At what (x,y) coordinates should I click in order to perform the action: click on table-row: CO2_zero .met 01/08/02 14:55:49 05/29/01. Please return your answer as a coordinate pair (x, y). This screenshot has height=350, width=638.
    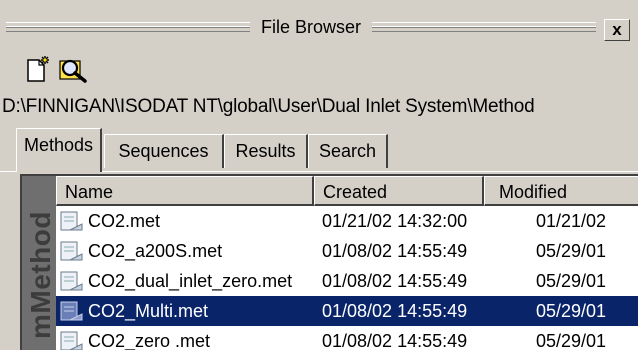
    Looking at the image, I should click on (347, 338).